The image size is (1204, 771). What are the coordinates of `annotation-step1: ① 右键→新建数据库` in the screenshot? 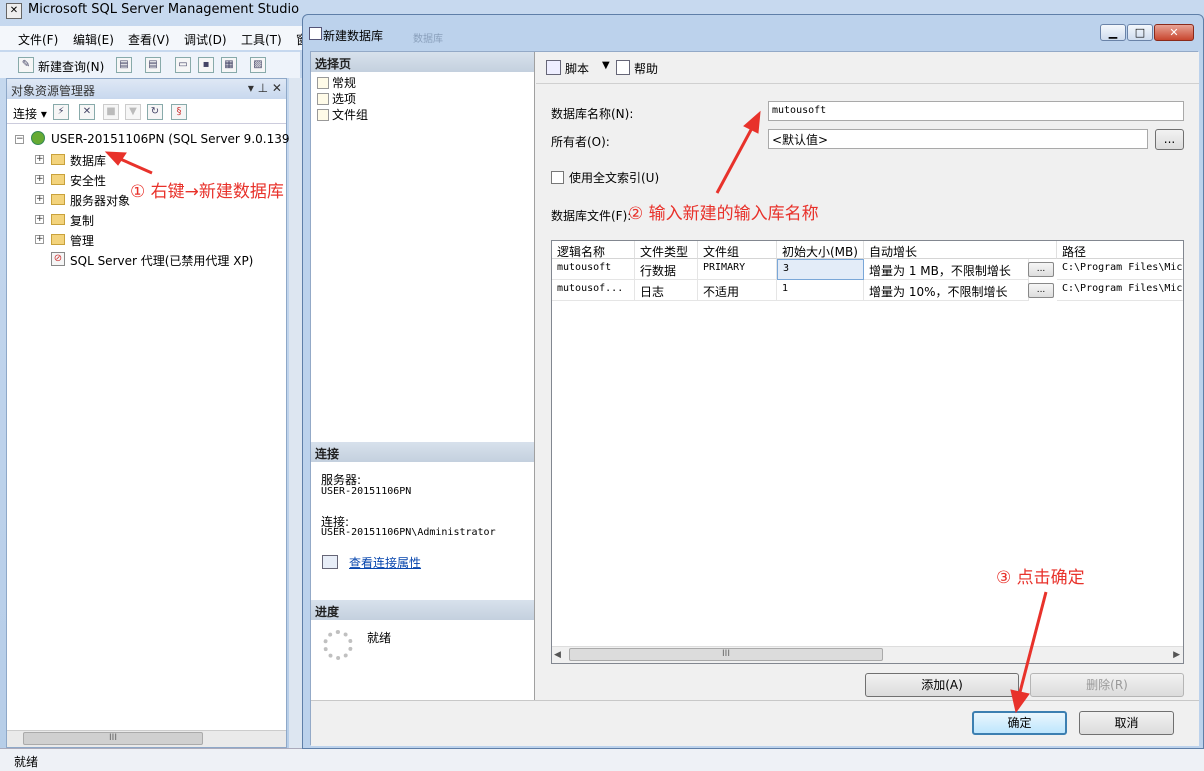 It's located at (207, 192).